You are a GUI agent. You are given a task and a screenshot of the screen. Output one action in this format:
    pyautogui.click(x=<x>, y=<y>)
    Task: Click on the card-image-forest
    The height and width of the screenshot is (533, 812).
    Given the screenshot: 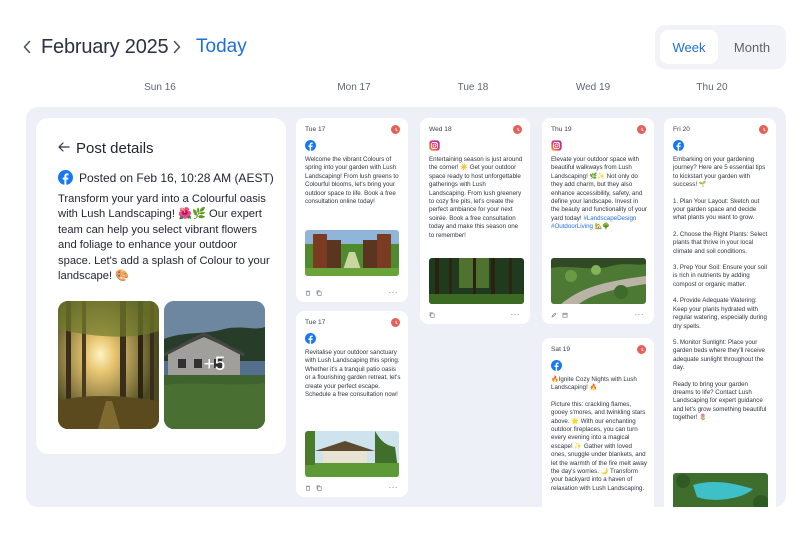 What is the action you would take?
    pyautogui.click(x=476, y=281)
    